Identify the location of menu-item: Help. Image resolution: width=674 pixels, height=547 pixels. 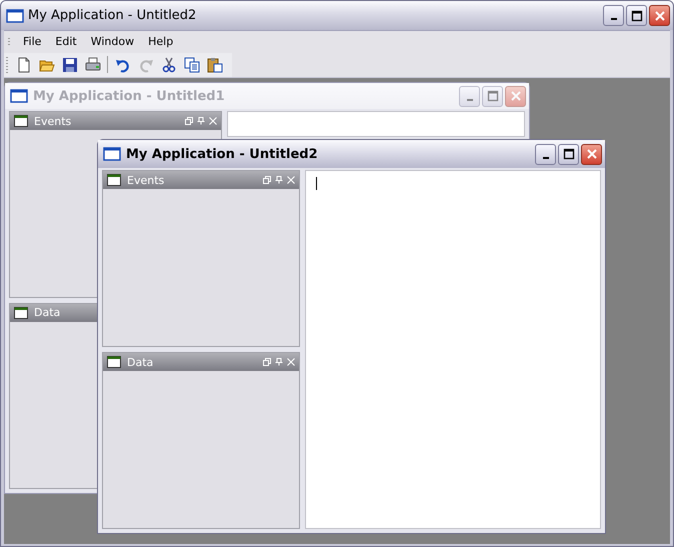
(160, 41).